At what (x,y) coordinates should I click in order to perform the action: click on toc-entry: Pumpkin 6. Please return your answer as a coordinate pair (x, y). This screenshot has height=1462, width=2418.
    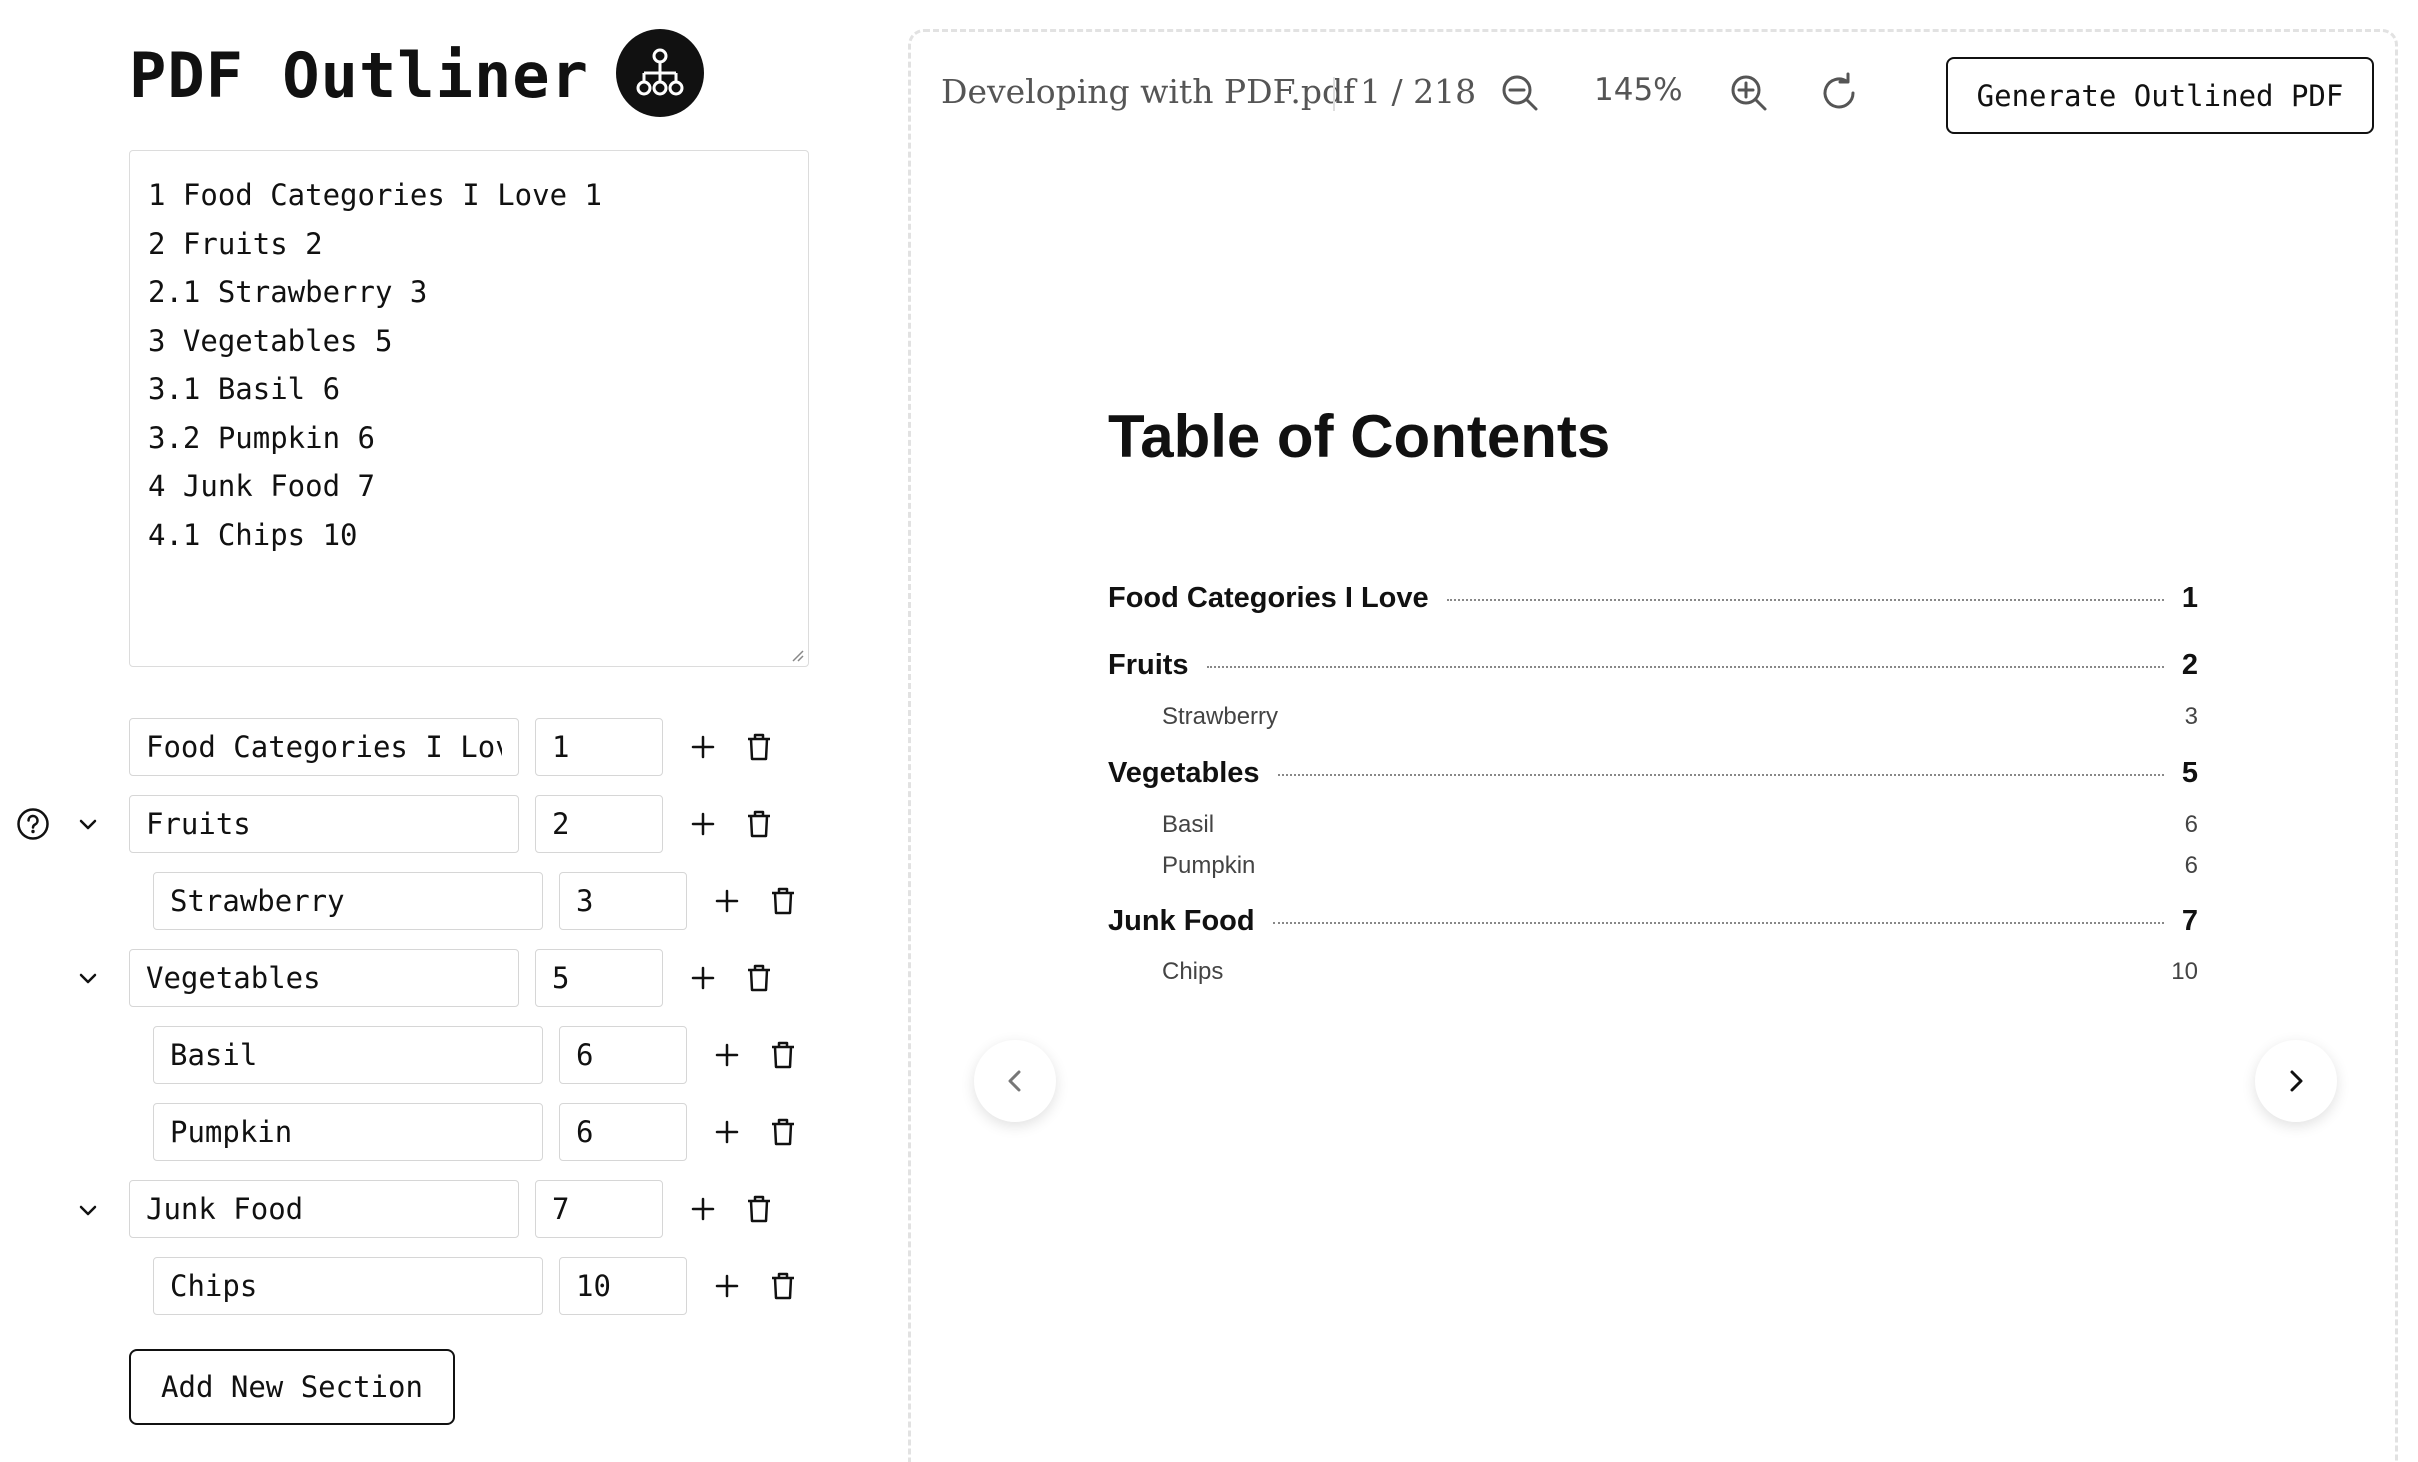
    Looking at the image, I should click on (1653, 866).